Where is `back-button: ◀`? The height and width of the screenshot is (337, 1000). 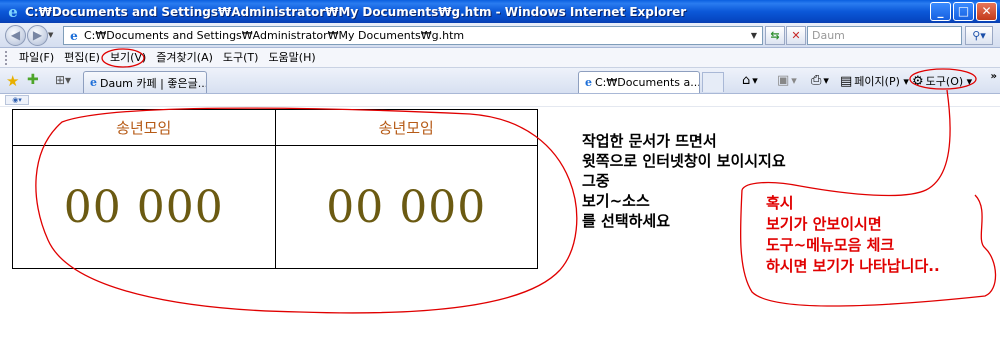
back-button: ◀ is located at coordinates (15, 35).